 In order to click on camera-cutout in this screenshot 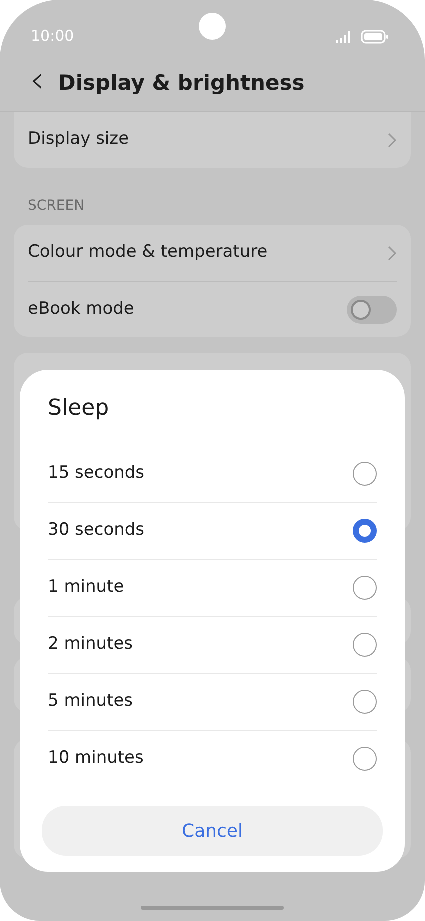, I will do `click(212, 26)`.